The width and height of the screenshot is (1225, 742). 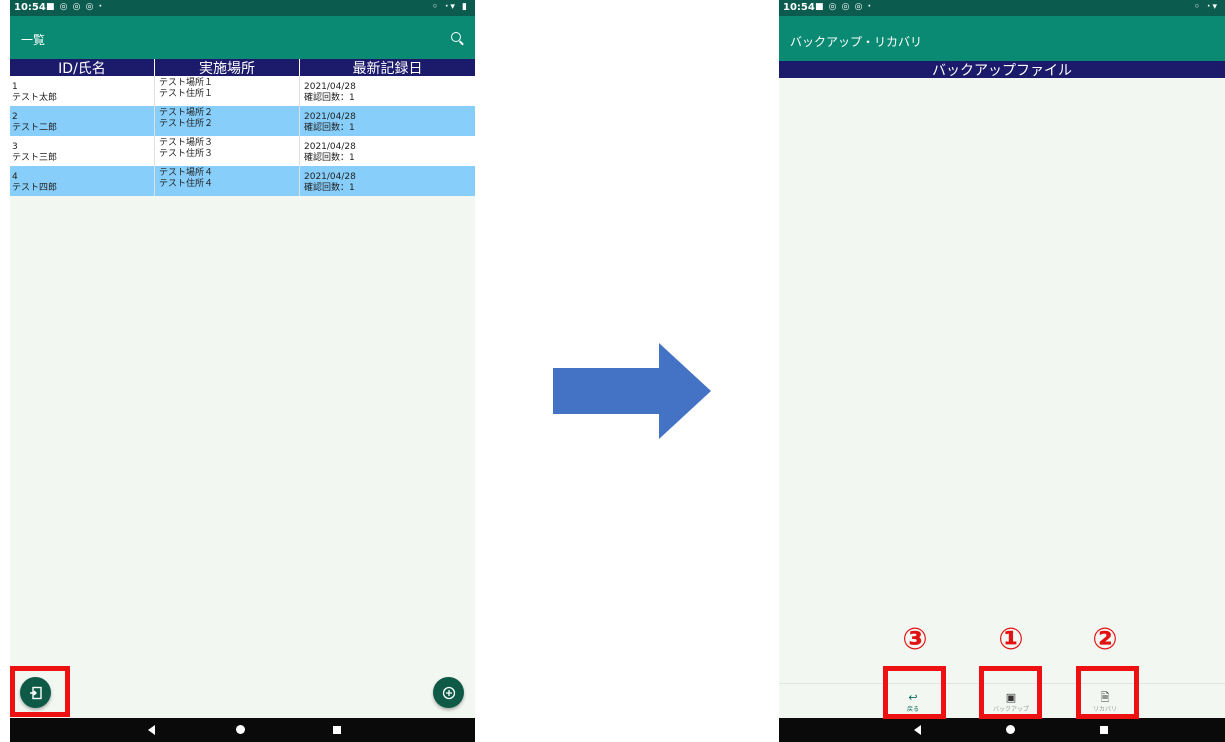 What do you see at coordinates (35, 188) in the screenshot?
I see `row-name: テスト四郎` at bounding box center [35, 188].